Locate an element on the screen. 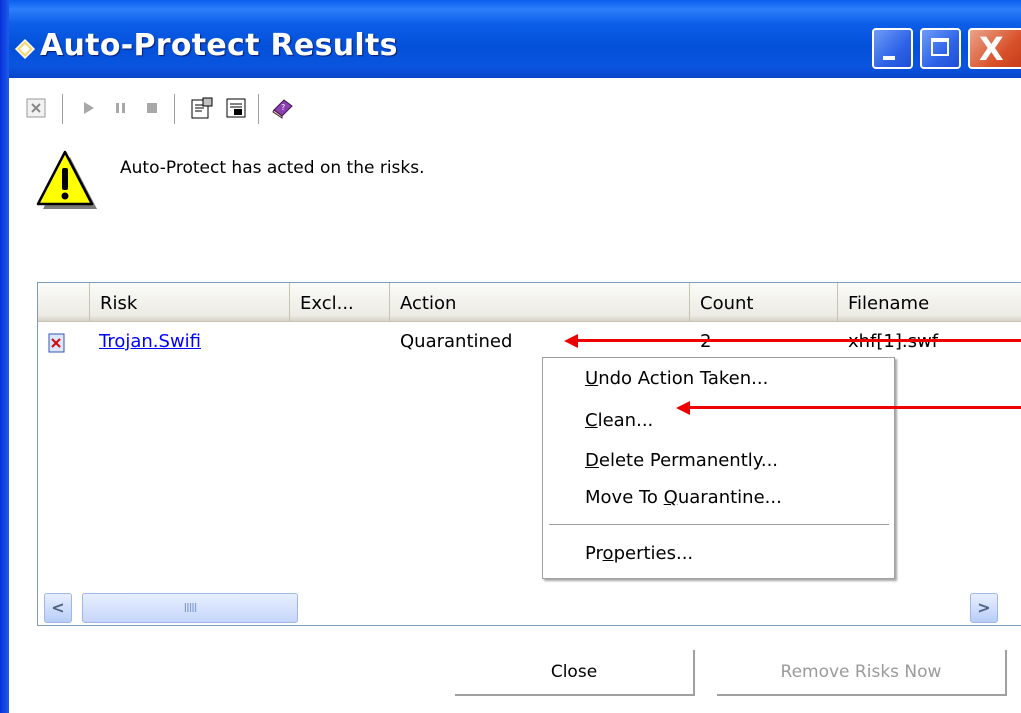 Image resolution: width=1021 pixels, height=713 pixels. maximize-button is located at coordinates (940, 48).